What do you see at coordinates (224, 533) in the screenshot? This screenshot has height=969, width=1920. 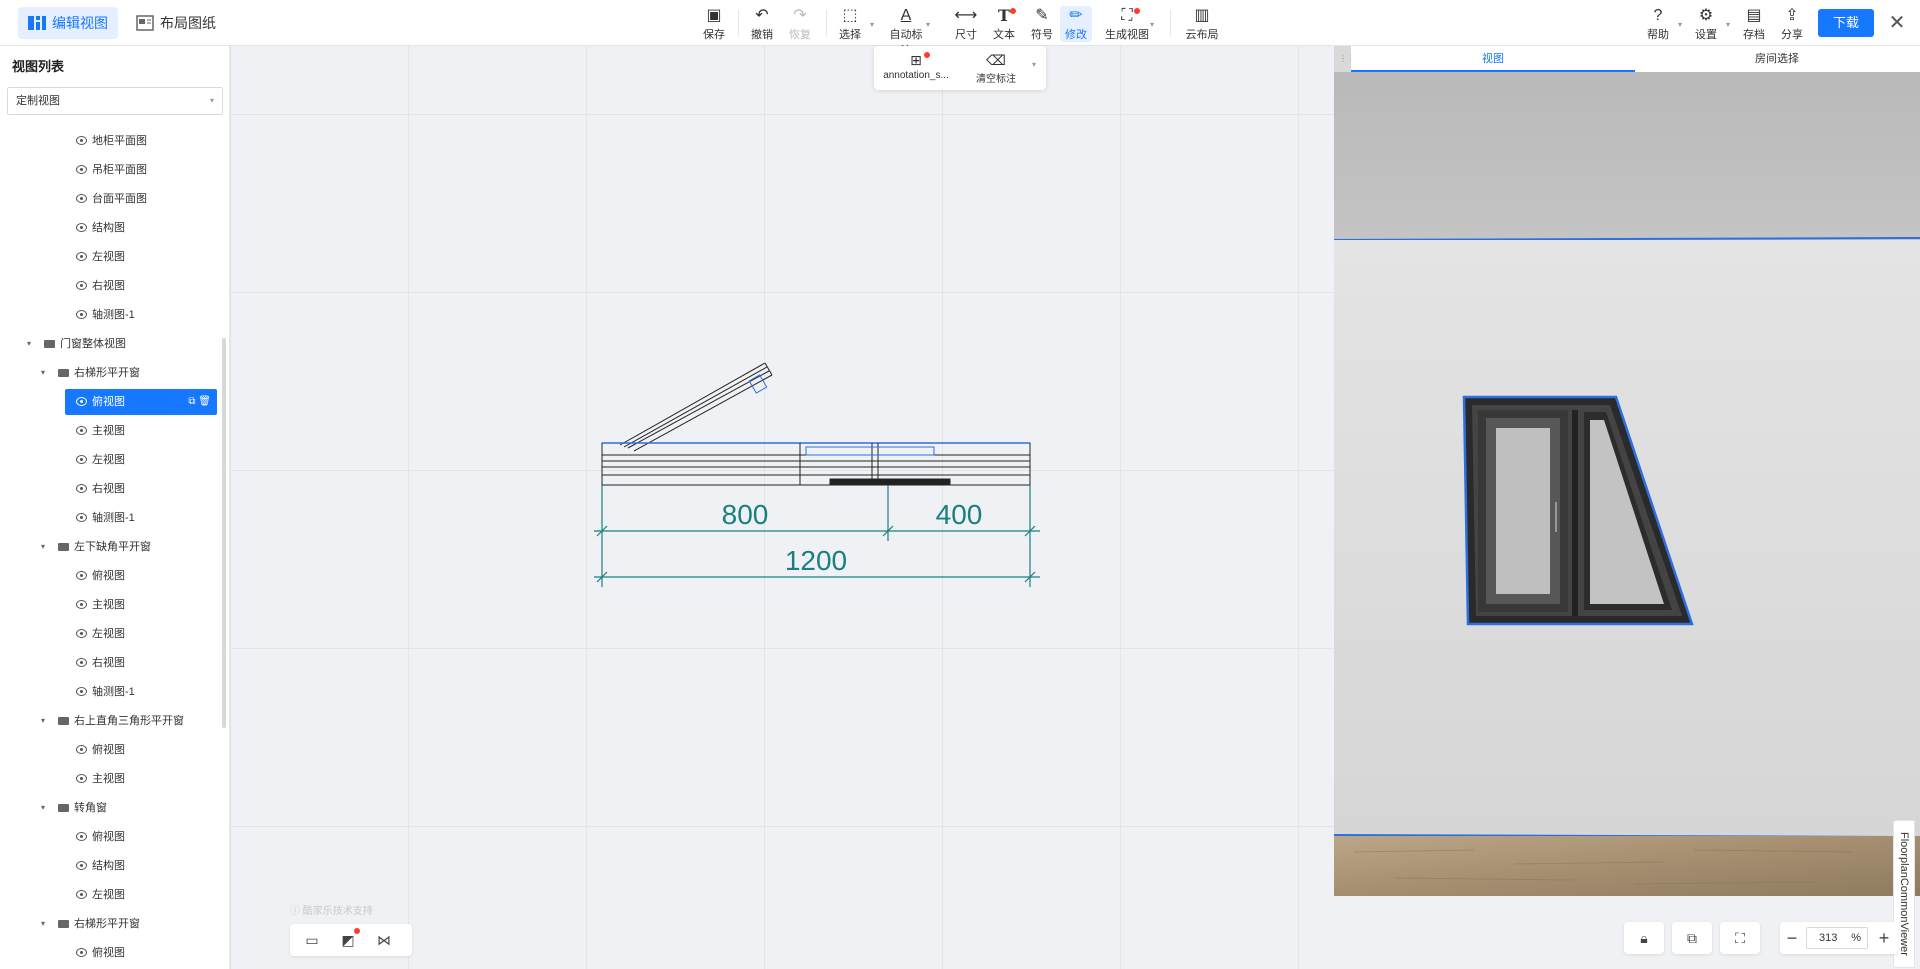 I see `scrollbar` at bounding box center [224, 533].